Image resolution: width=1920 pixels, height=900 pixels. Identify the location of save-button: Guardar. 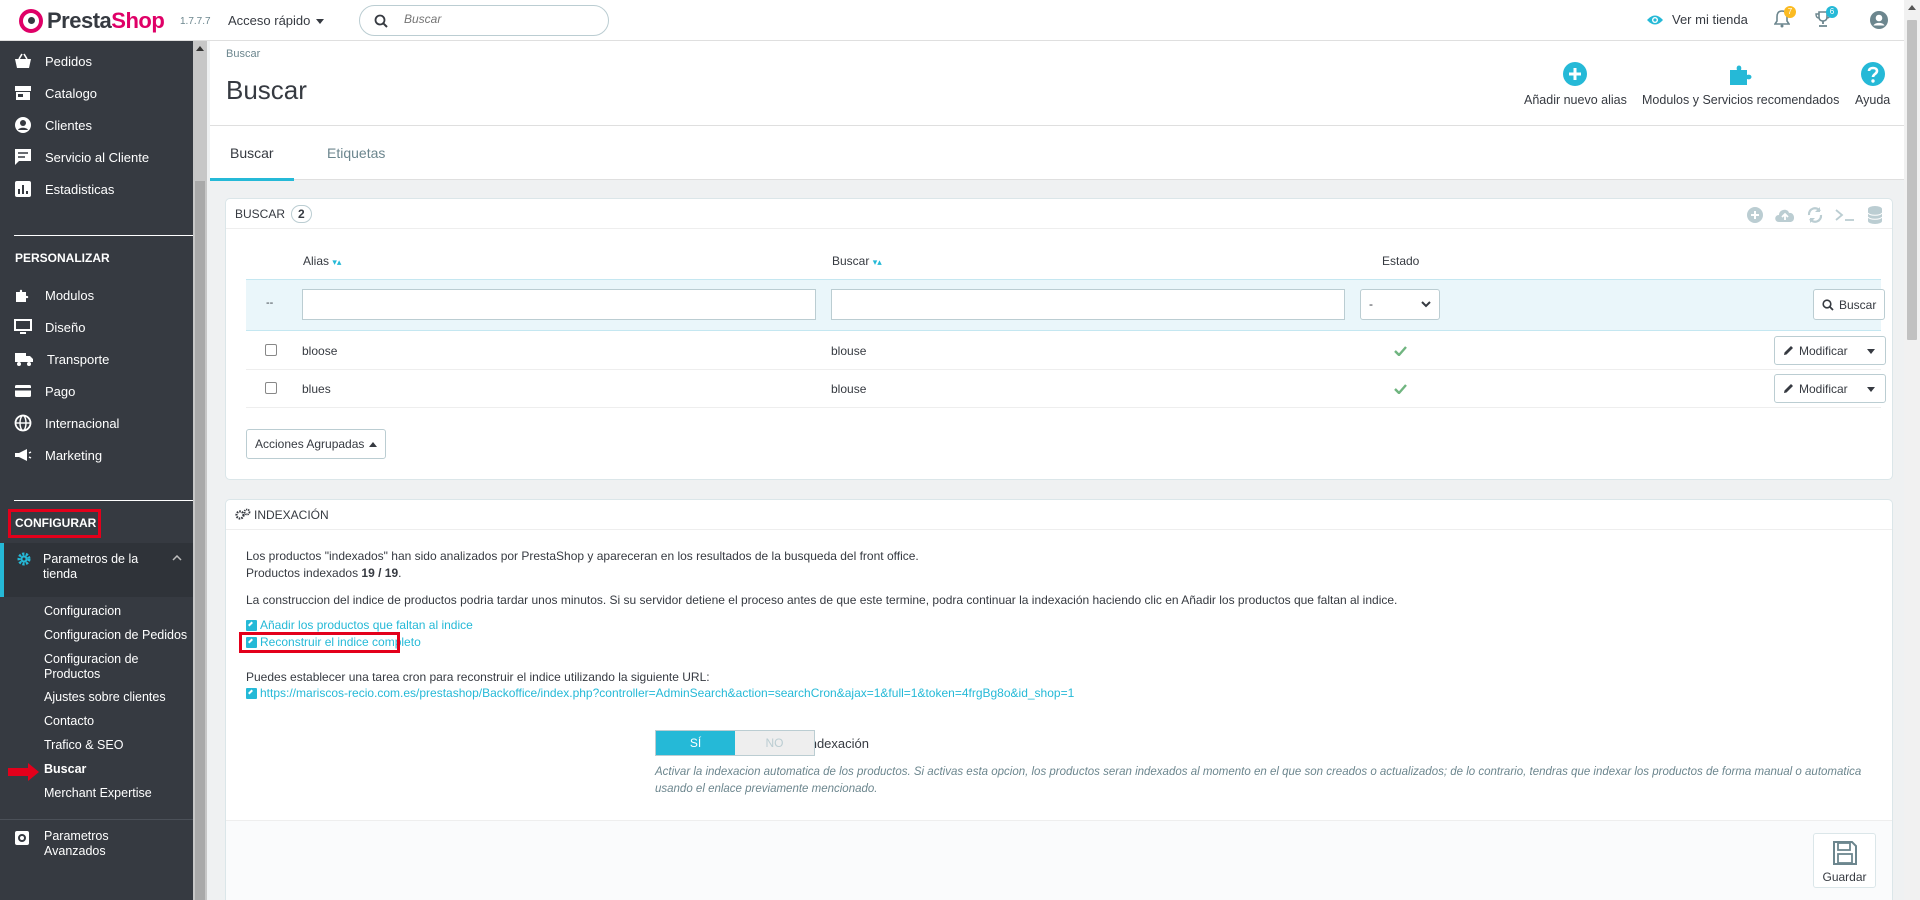
(1844, 860).